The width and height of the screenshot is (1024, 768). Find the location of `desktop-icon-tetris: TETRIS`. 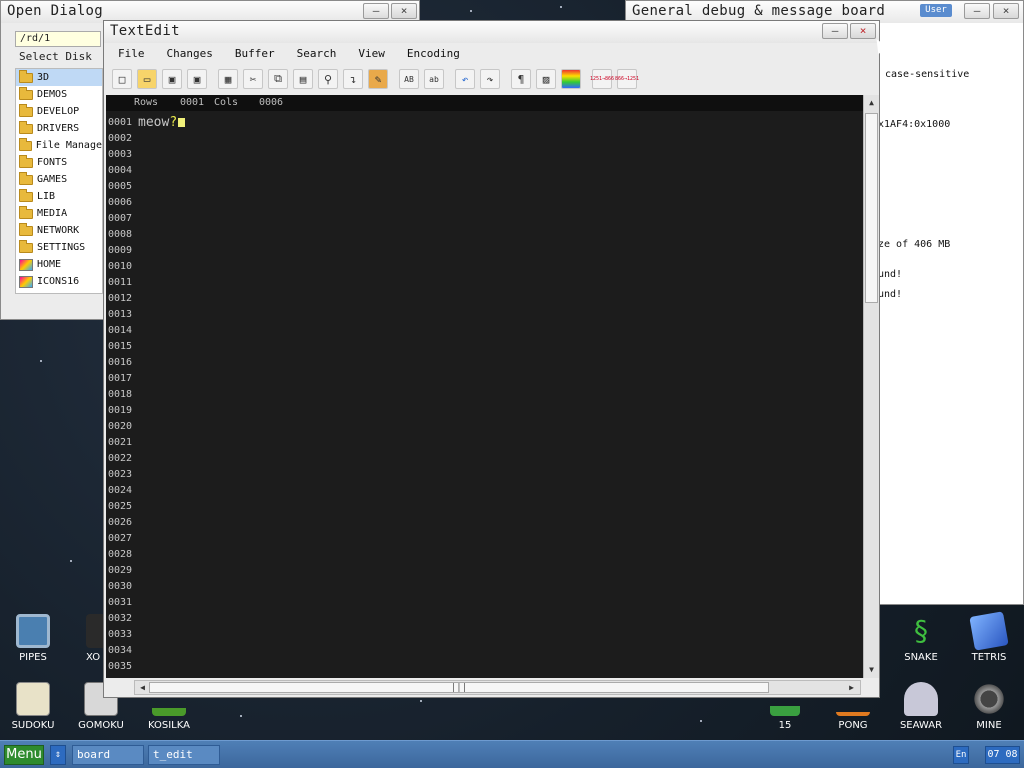

desktop-icon-tetris: TETRIS is located at coordinates (989, 637).